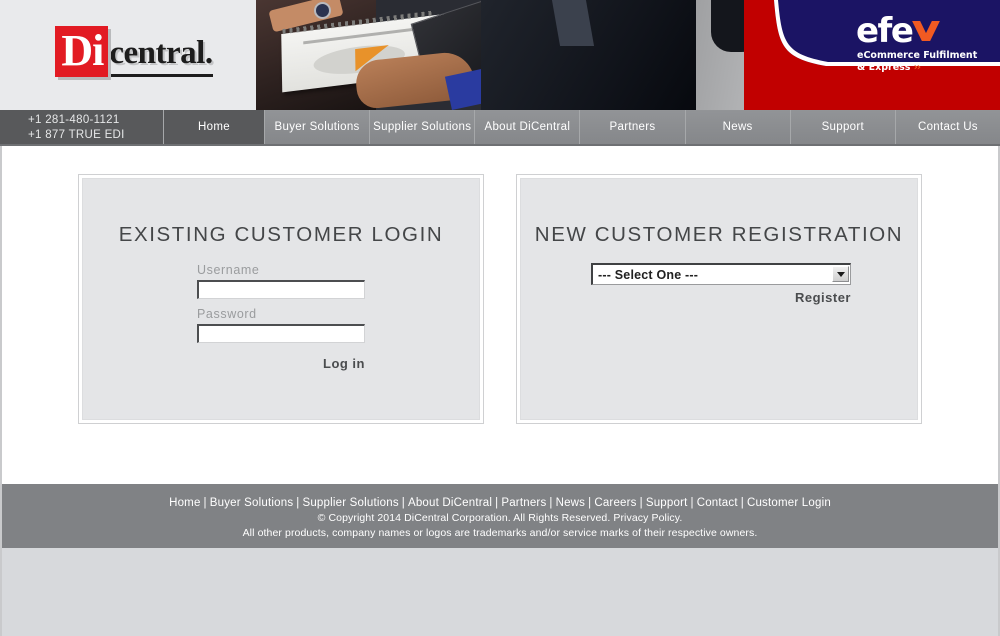 This screenshot has height=636, width=1000. What do you see at coordinates (281, 289) in the screenshot?
I see `username-input` at bounding box center [281, 289].